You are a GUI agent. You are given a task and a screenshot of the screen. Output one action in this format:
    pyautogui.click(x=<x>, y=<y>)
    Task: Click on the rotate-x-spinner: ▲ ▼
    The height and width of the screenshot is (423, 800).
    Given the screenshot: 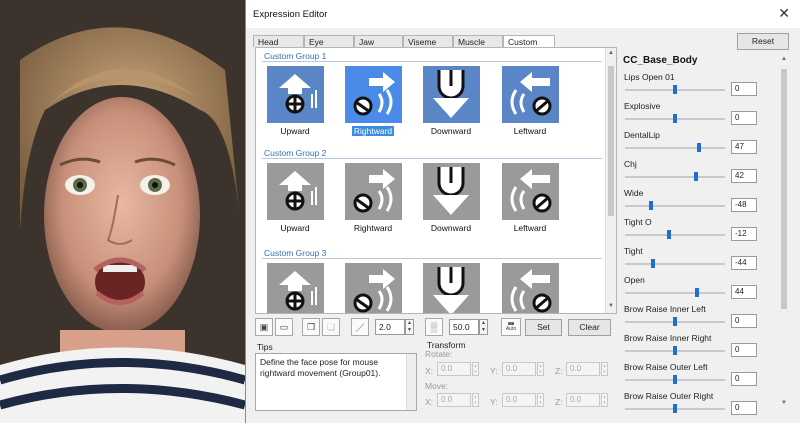 What is the action you would take?
    pyautogui.click(x=475, y=369)
    